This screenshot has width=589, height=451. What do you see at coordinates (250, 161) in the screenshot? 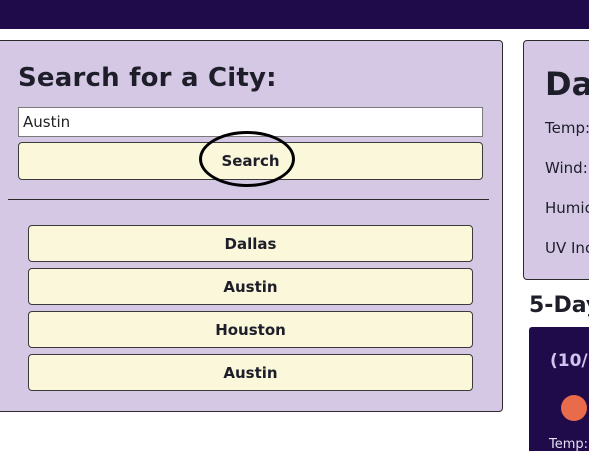
I see `search-button: Search` at bounding box center [250, 161].